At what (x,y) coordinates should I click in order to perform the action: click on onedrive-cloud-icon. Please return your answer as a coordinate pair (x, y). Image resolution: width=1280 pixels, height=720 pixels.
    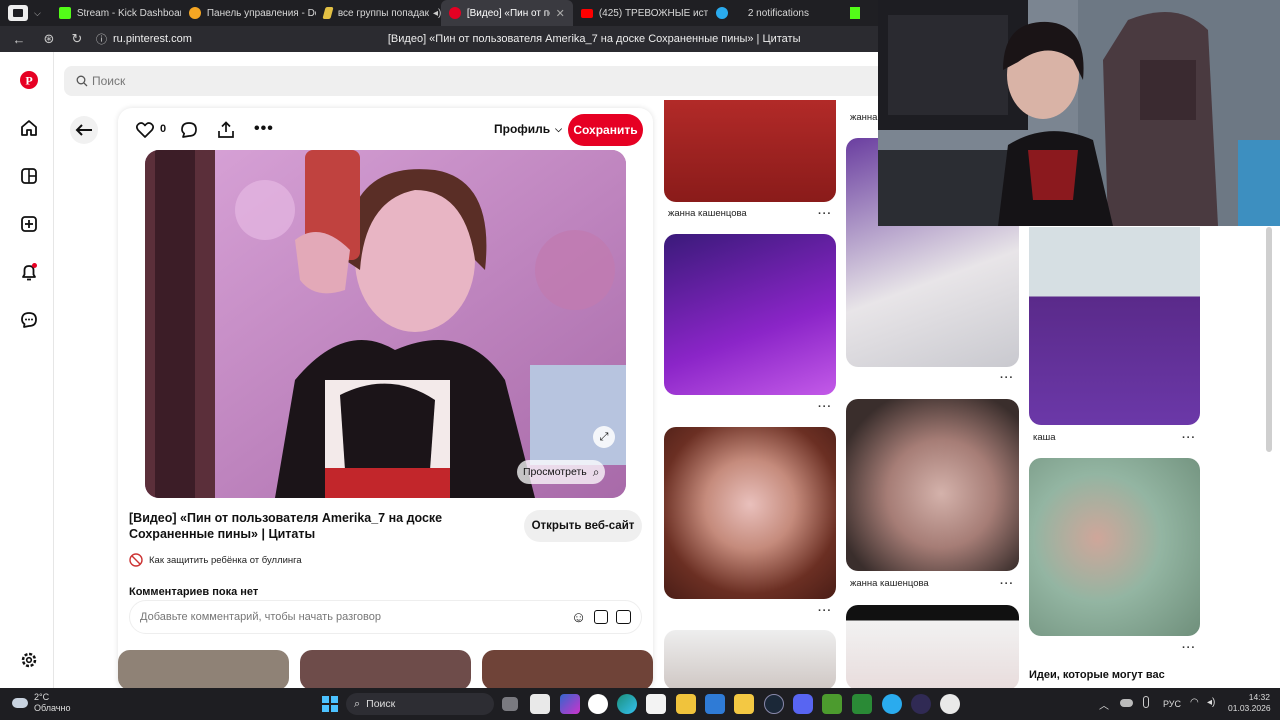
    Looking at the image, I should click on (1126, 703).